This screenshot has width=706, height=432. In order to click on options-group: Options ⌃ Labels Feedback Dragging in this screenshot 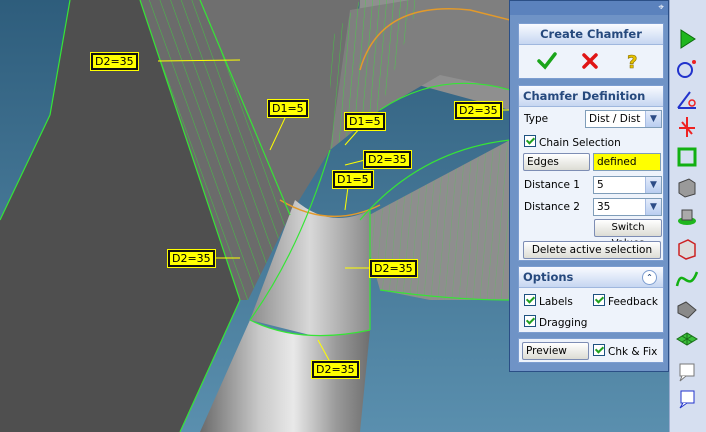, I will do `click(591, 299)`.